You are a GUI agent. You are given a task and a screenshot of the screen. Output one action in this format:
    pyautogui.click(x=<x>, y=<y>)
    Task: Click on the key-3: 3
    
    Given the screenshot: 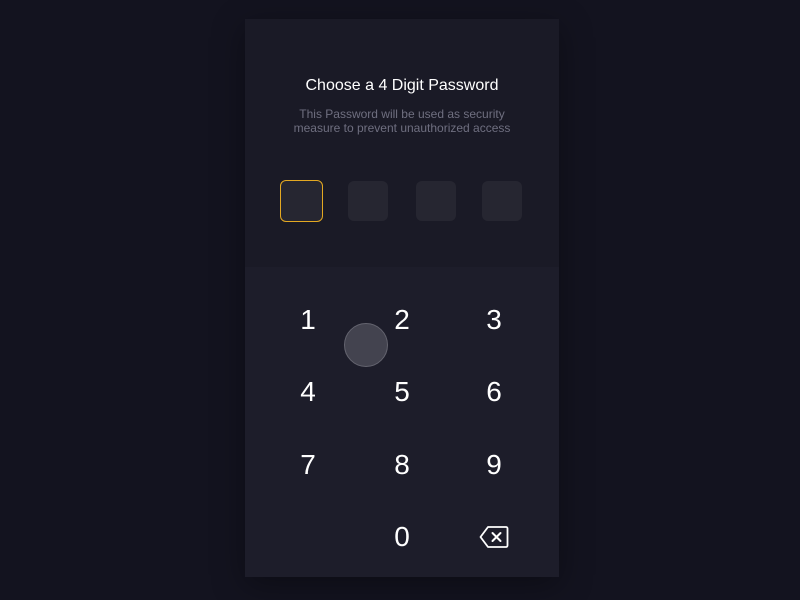 What is the action you would take?
    pyautogui.click(x=494, y=320)
    